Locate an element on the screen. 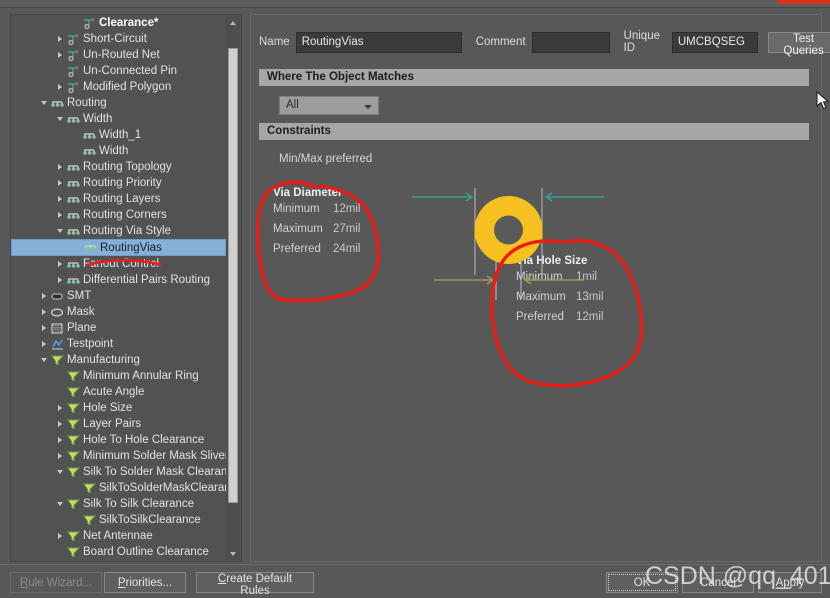 The image size is (830, 598). constraint-row: Maximum 27mil is located at coordinates (343, 229).